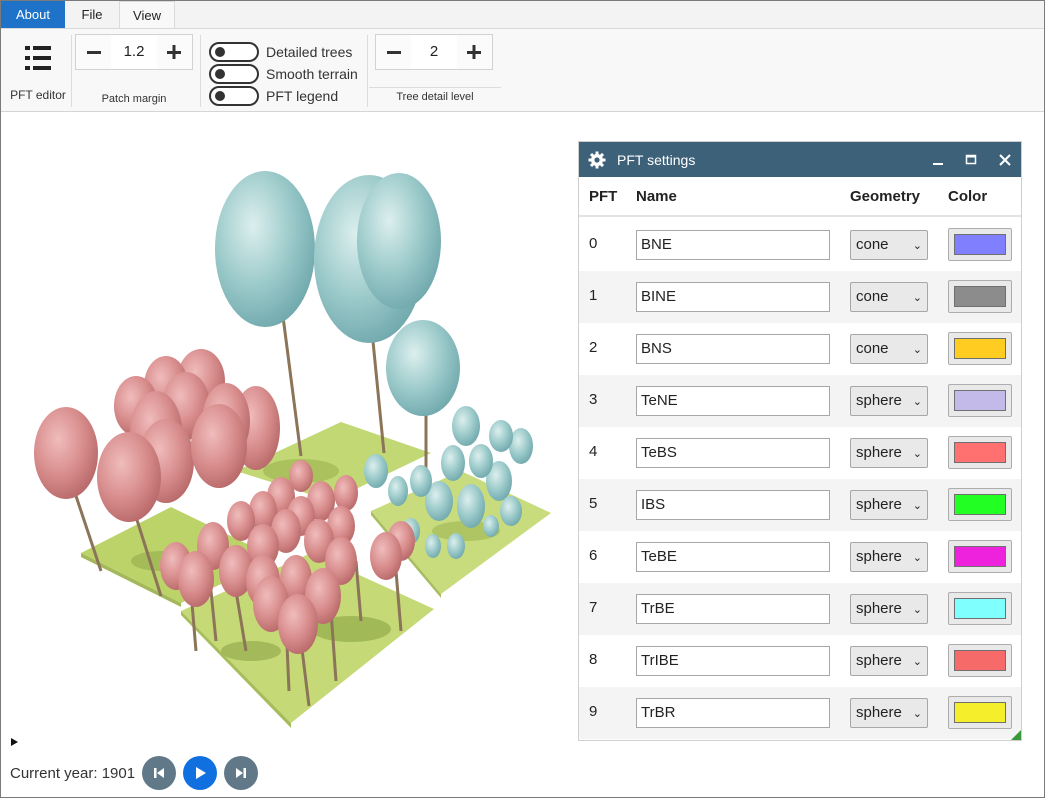 The image size is (1045, 798). Describe the element at coordinates (733, 297) in the screenshot. I see `pft-name-input: BINE` at that location.